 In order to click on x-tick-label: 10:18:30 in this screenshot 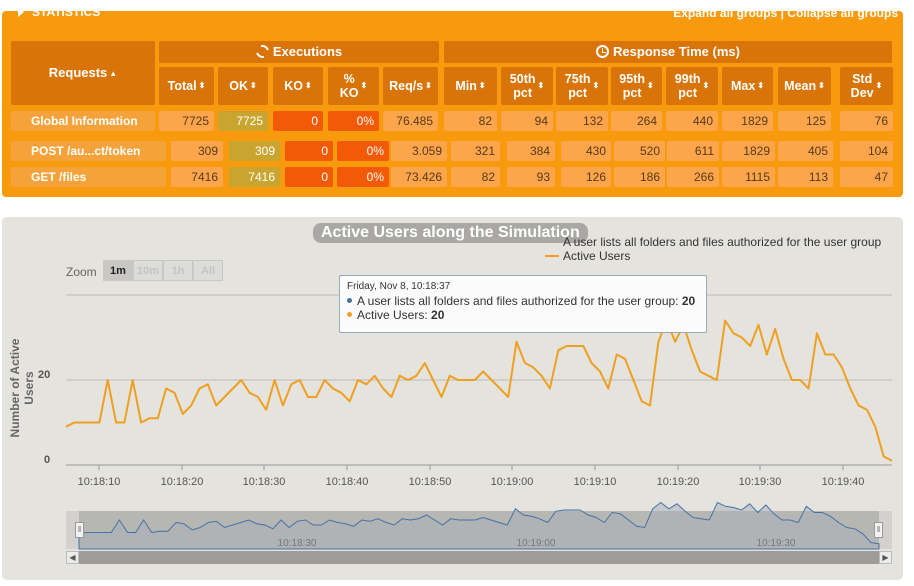, I will do `click(264, 482)`.